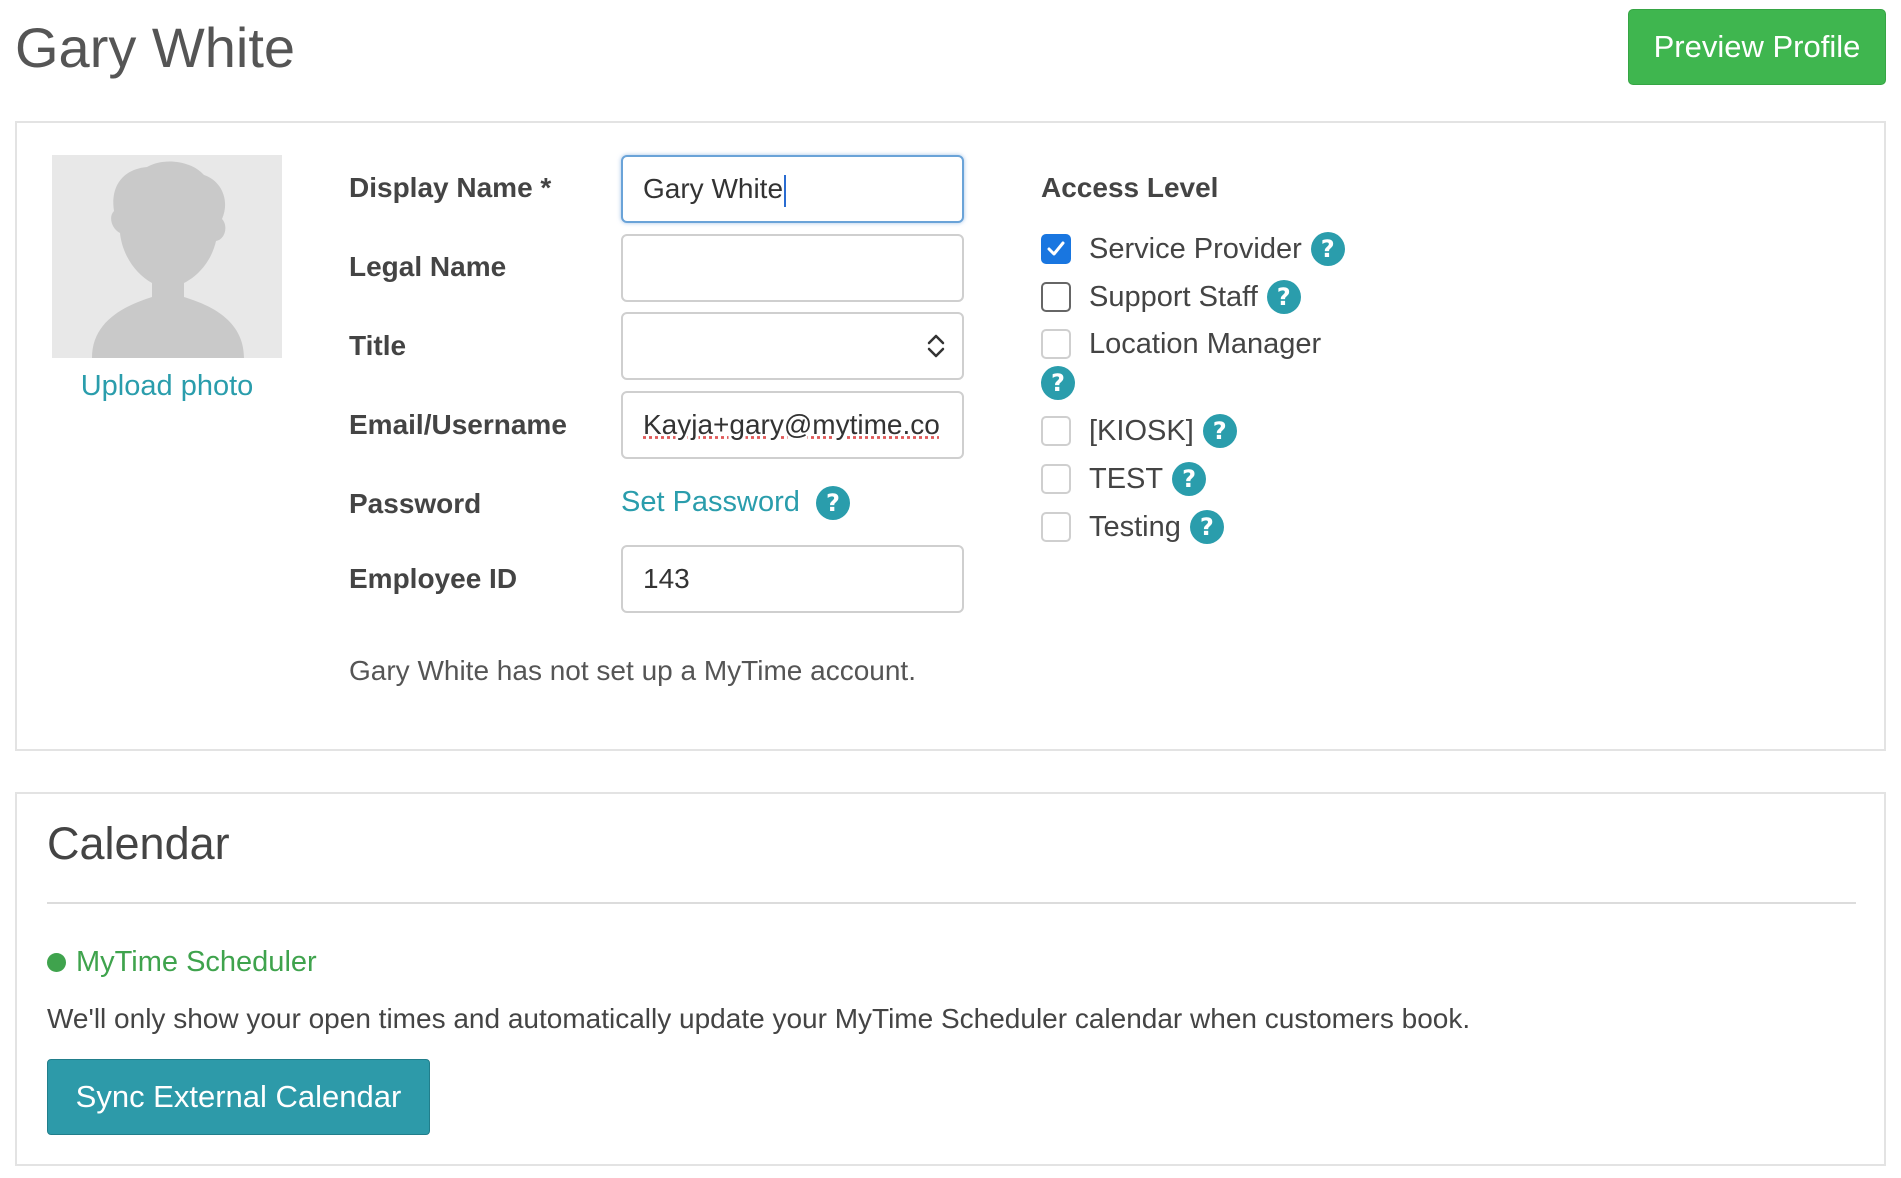 The image size is (1901, 1178). I want to click on legal-name-input, so click(792, 268).